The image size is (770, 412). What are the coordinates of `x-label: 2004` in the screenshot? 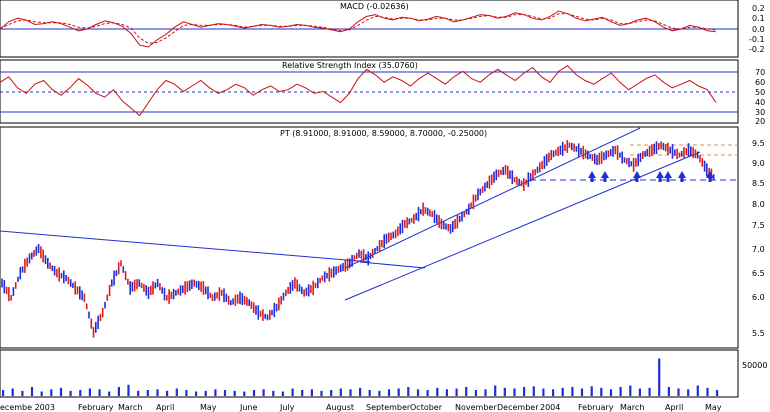 It's located at (550, 407).